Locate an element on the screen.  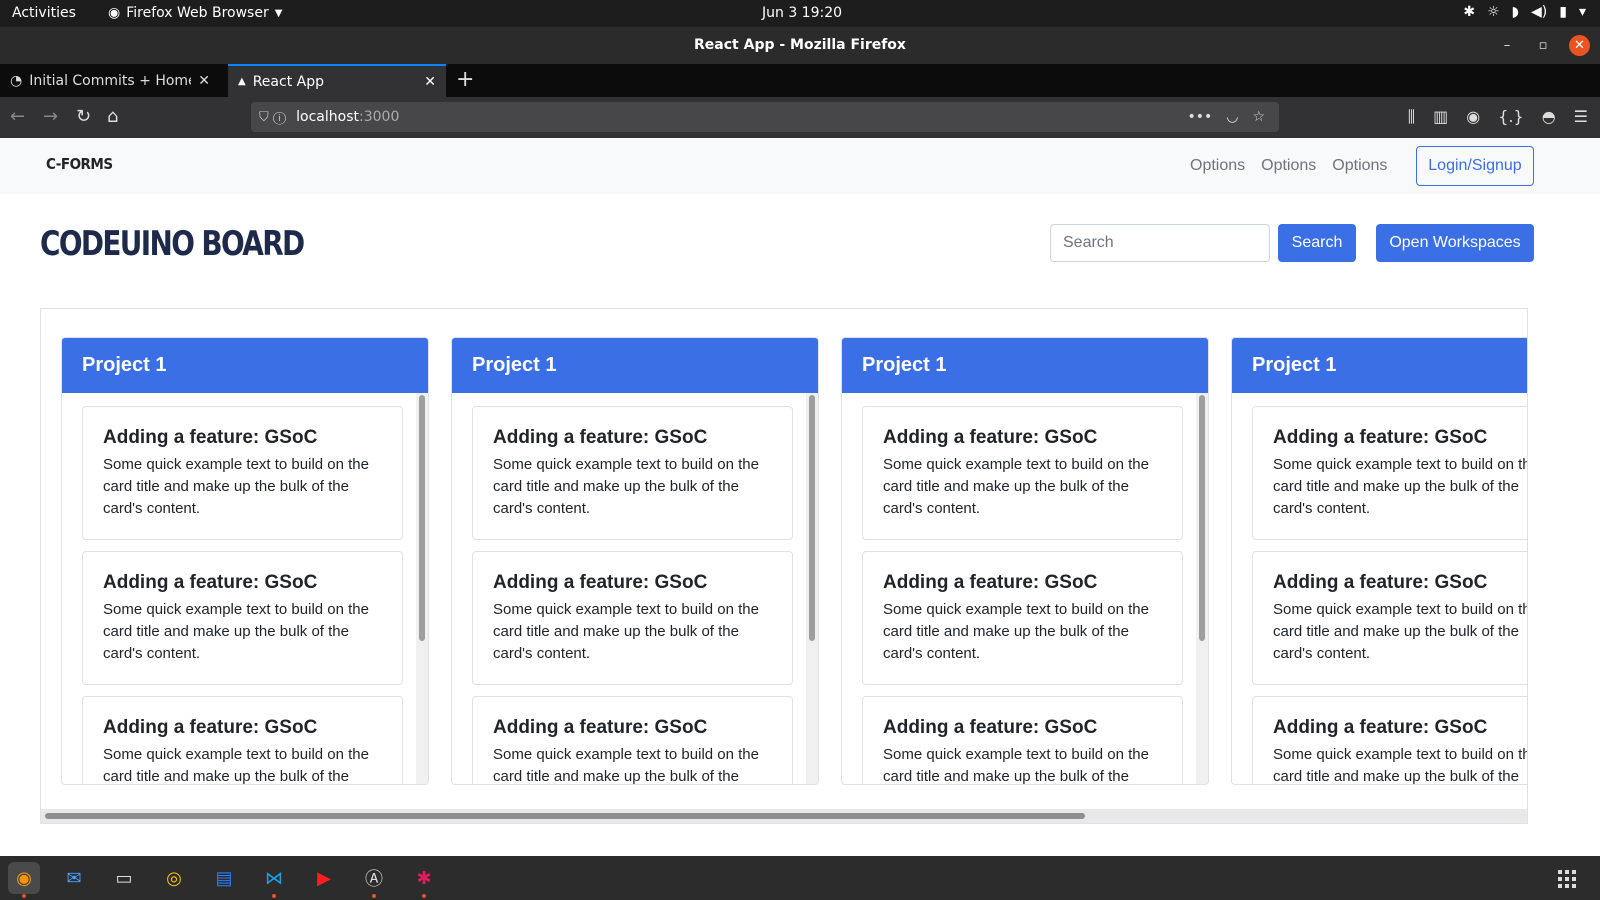
forward-icon: → is located at coordinates (50, 116).